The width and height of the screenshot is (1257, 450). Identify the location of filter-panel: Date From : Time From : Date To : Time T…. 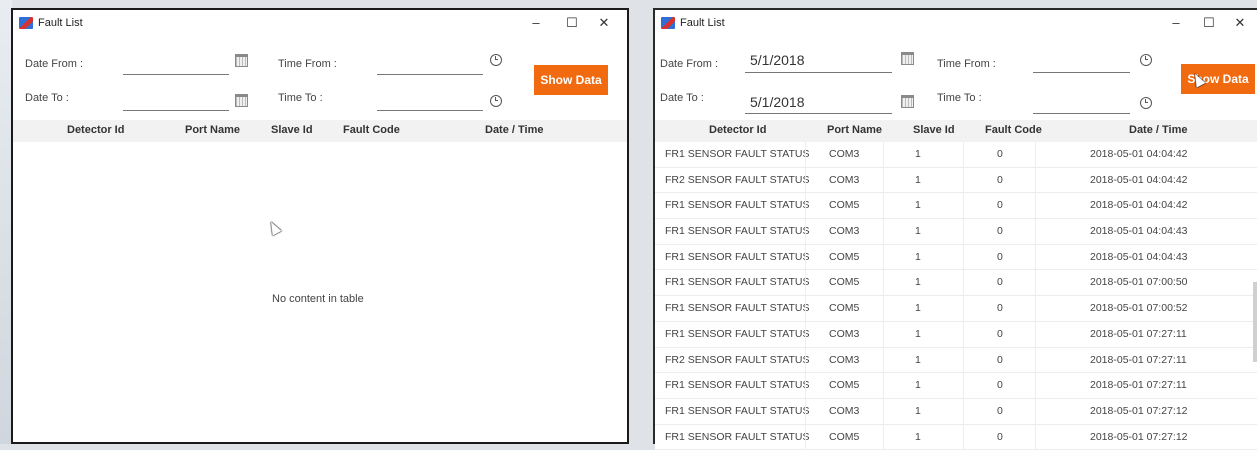
(320, 79).